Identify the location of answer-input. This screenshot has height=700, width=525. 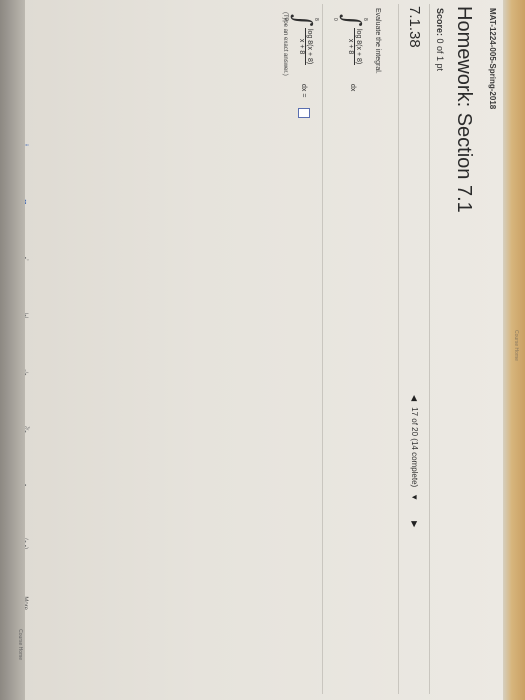
(304, 113).